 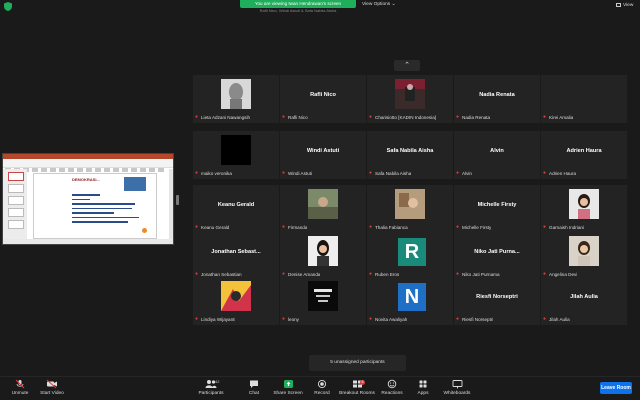 I want to click on breakout-rooms-button: 5 Breakout Rooms, so click(x=357, y=388).